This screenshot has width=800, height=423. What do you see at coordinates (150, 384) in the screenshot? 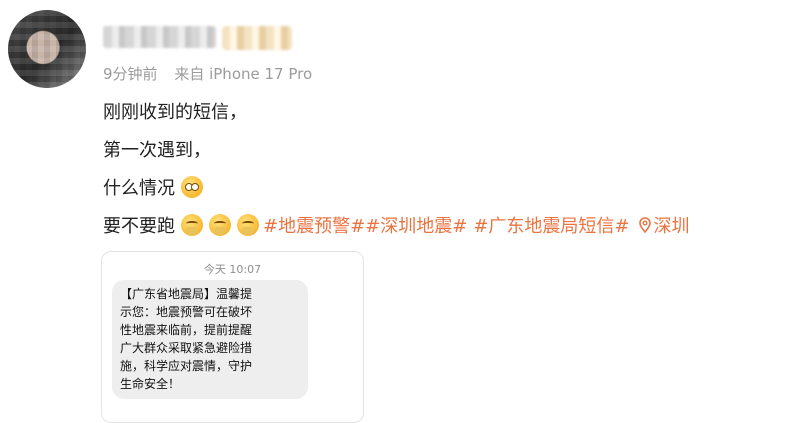
I see `sms-line: 生命安全！` at bounding box center [150, 384].